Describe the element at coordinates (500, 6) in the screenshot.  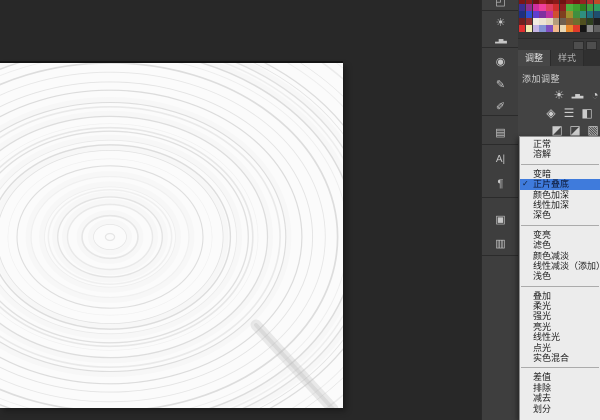
I see `collapsed-panel-icon: ◰` at that location.